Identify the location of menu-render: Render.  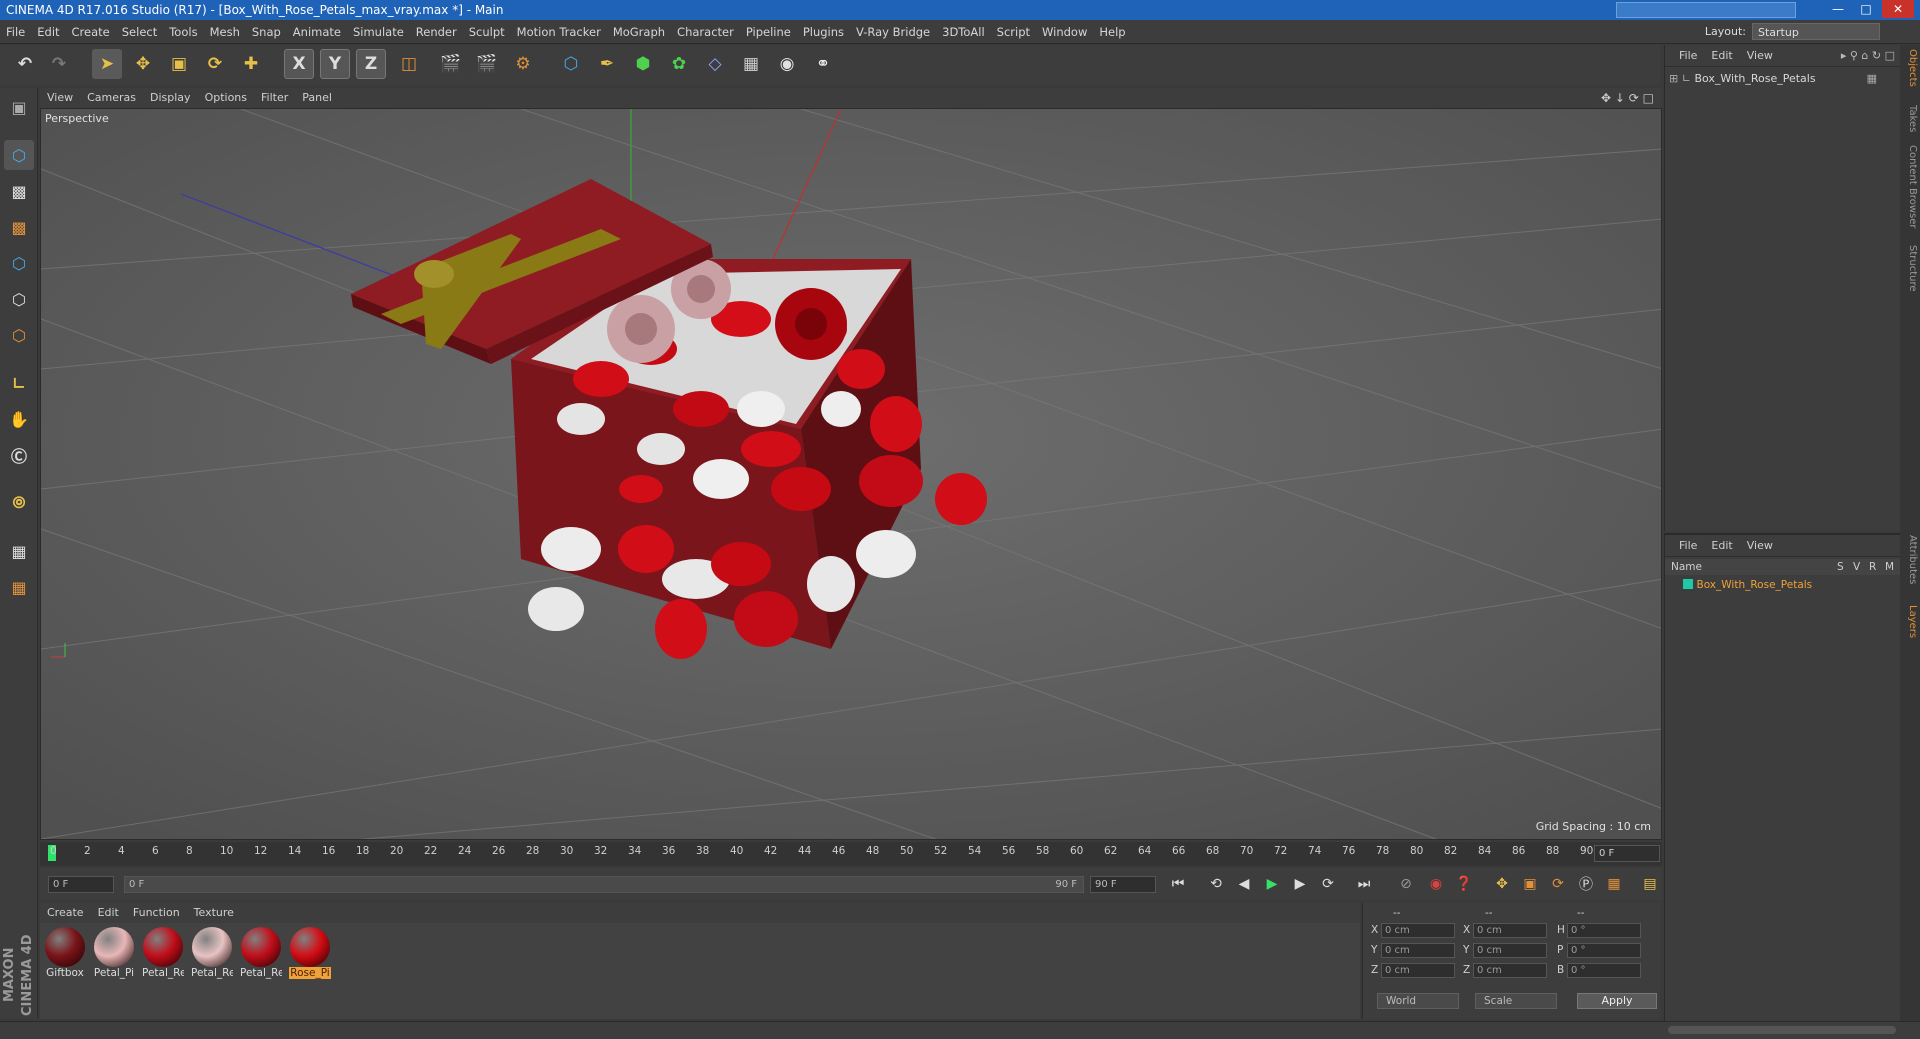
(436, 32).